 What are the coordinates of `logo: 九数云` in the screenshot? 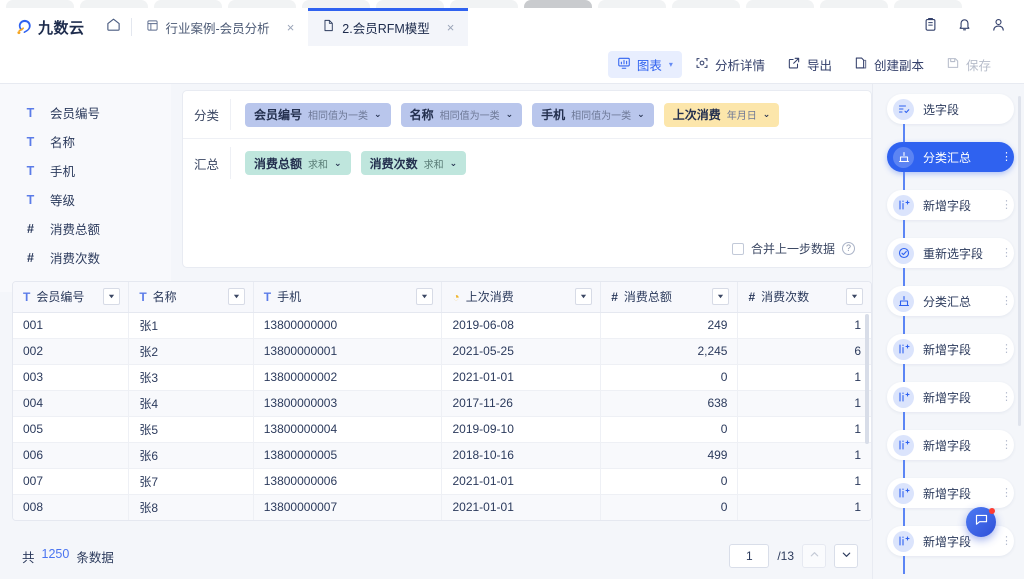 It's located at (42, 27).